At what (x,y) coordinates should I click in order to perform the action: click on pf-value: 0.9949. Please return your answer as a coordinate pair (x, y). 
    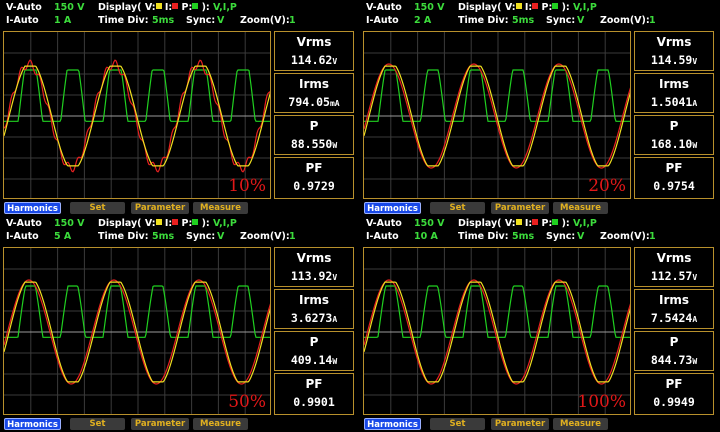
    Looking at the image, I should click on (674, 402).